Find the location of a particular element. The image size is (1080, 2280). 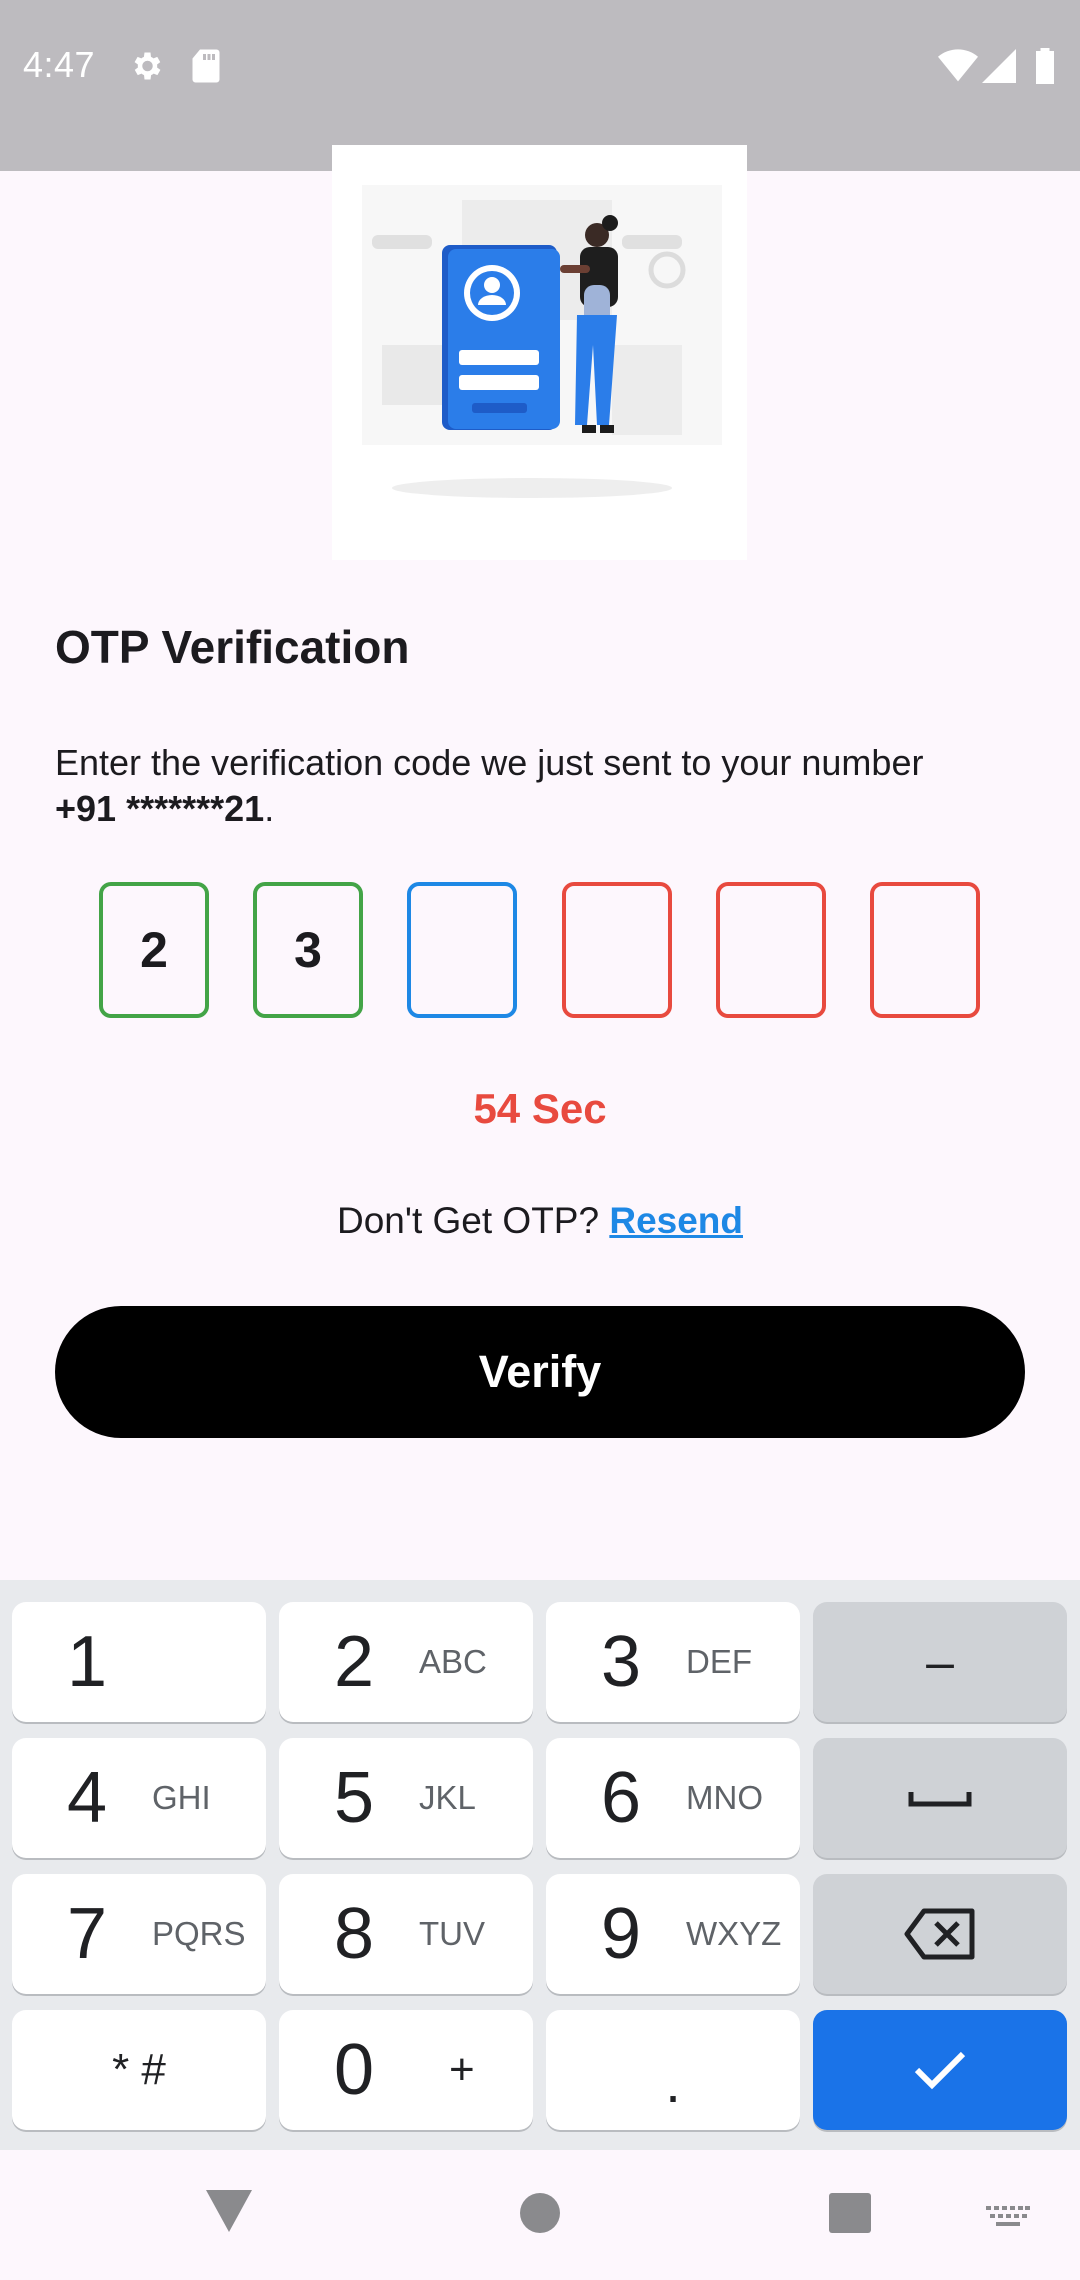

key-period: . is located at coordinates (673, 2070).